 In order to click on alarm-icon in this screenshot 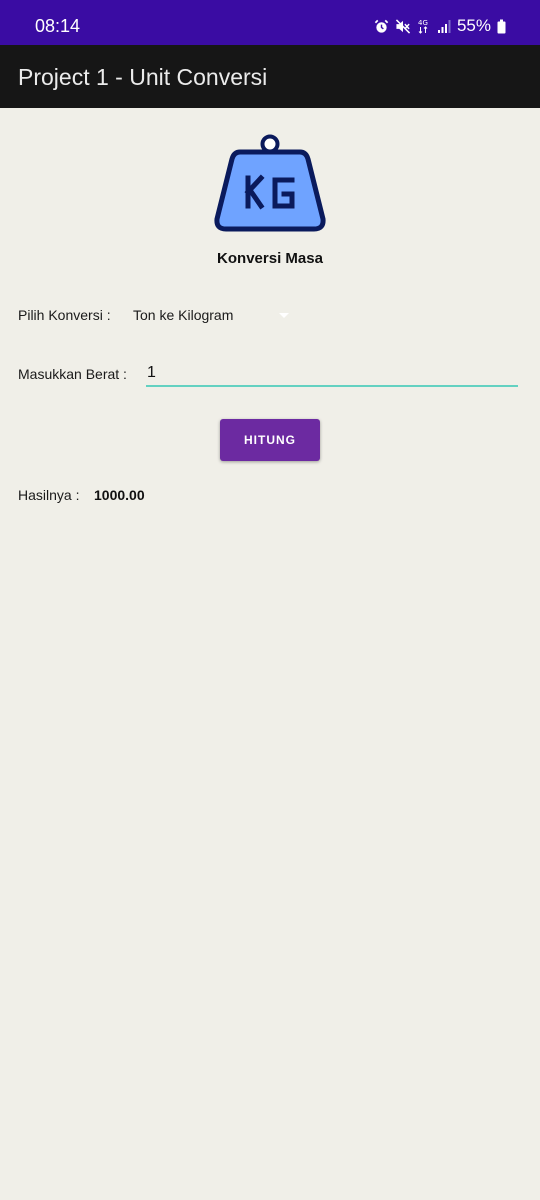, I will do `click(381, 26)`.